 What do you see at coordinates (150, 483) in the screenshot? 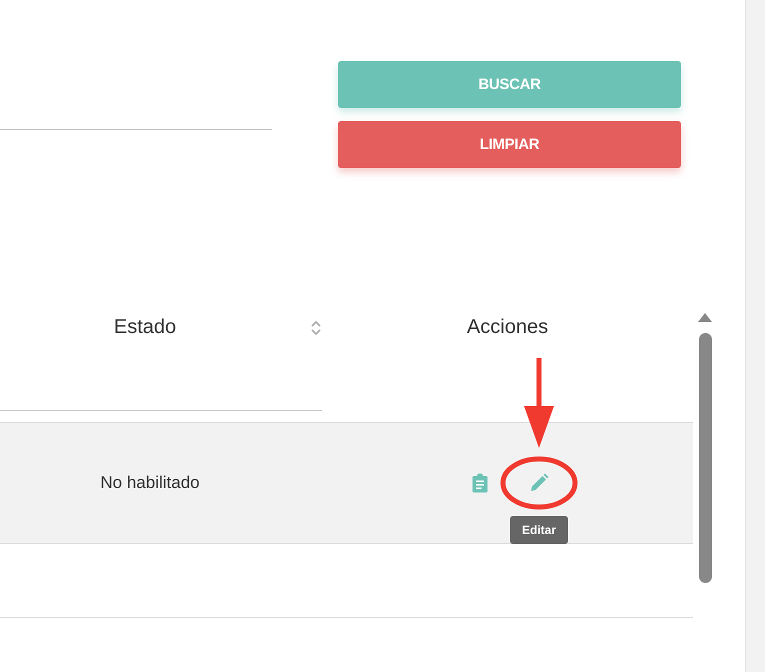
I see `status-text: No habilitado` at bounding box center [150, 483].